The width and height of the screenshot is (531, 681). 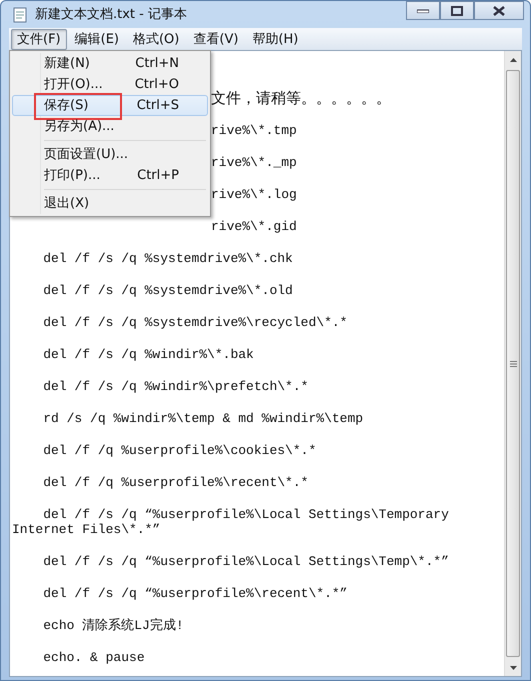 I want to click on maximize-icon, so click(x=457, y=11).